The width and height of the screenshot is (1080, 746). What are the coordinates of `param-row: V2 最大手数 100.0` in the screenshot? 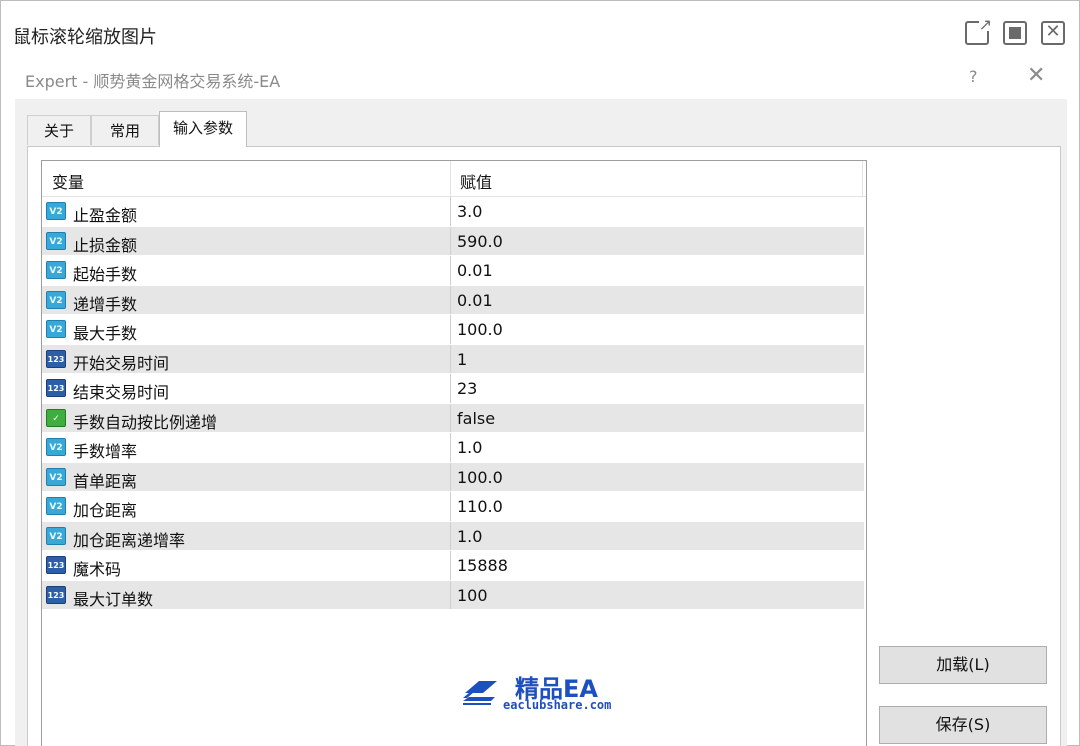 It's located at (453, 330).